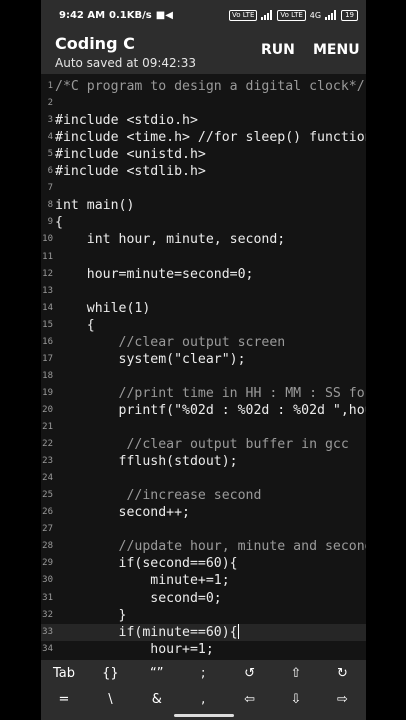 This screenshot has width=406, height=720. I want to click on code-line: 31 second=0;, so click(131, 598).